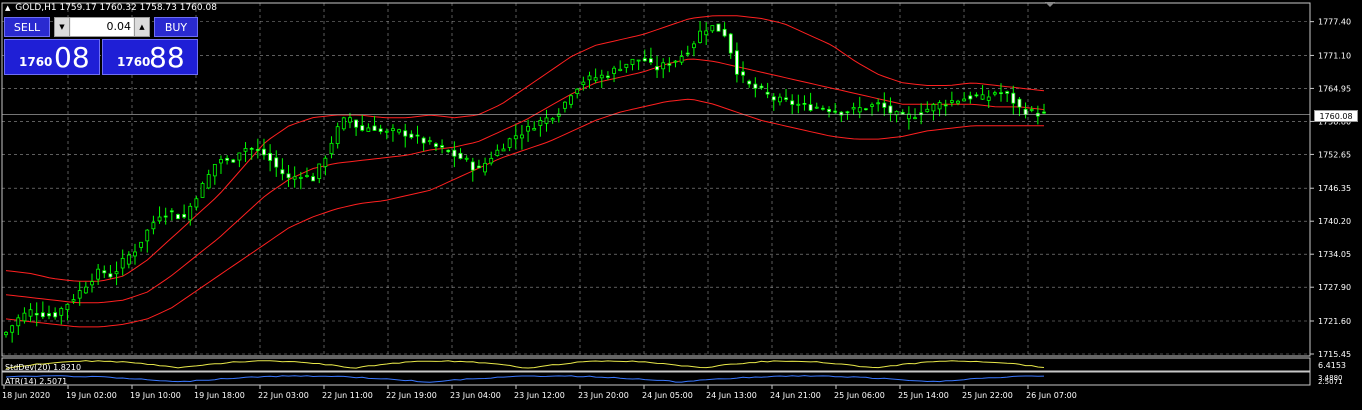 Image resolution: width=1362 pixels, height=410 pixels. I want to click on lot-increase-icon: ▲, so click(141, 27).